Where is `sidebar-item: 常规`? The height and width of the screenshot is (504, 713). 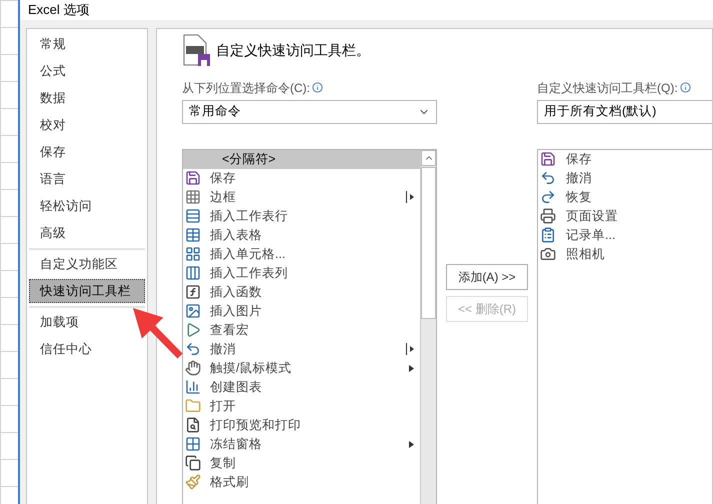 sidebar-item: 常规 is located at coordinates (53, 44).